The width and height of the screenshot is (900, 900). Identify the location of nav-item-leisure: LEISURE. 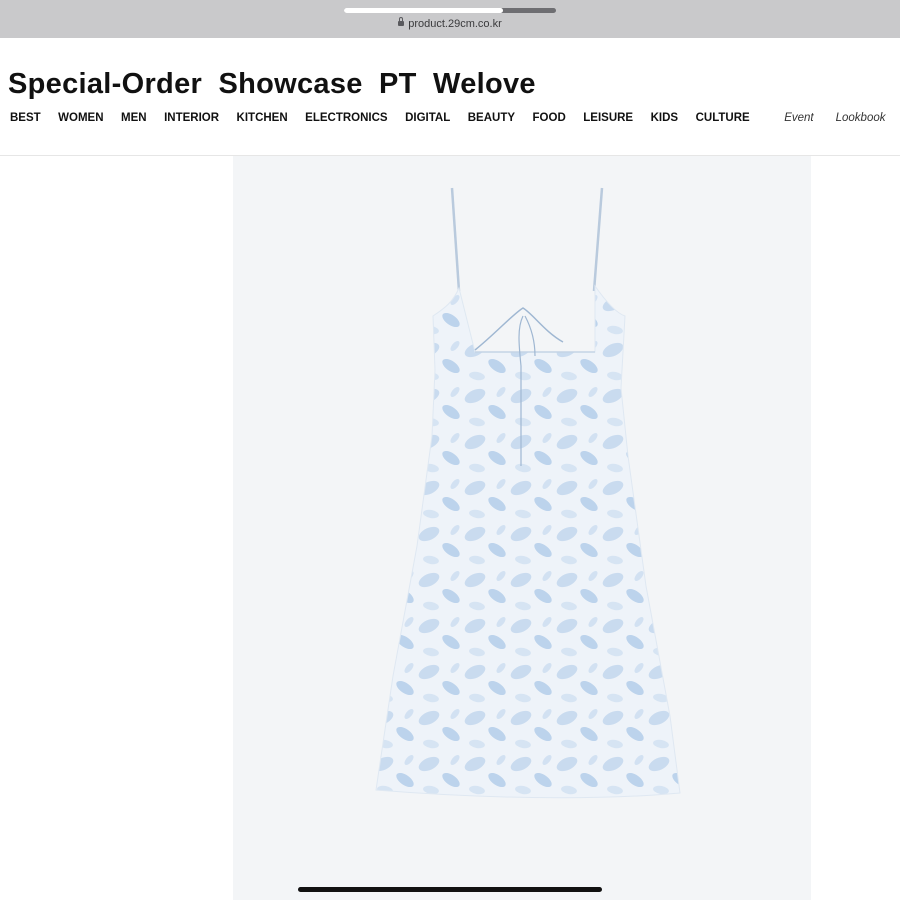
(608, 118).